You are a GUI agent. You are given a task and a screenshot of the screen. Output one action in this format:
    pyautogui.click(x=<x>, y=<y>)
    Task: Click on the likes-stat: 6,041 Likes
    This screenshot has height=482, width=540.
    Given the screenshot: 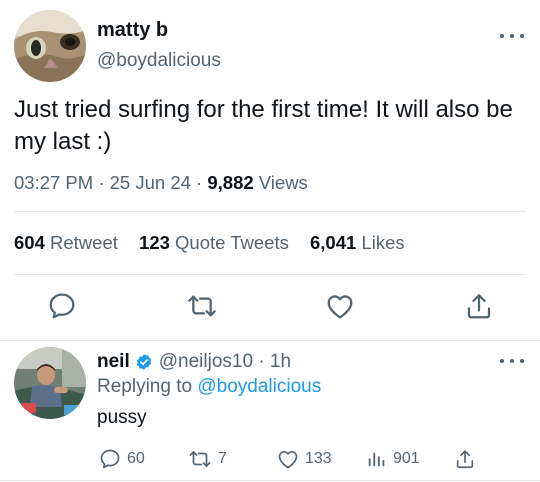 What is the action you would take?
    pyautogui.click(x=357, y=242)
    